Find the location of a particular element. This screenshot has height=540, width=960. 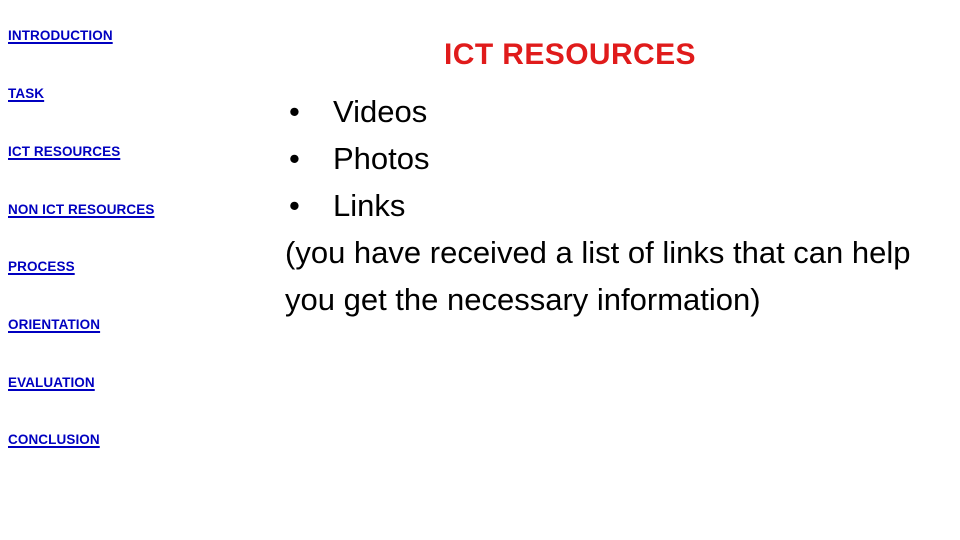

sidebar-item-introduction: INTRODUCTION is located at coordinates (60, 36).